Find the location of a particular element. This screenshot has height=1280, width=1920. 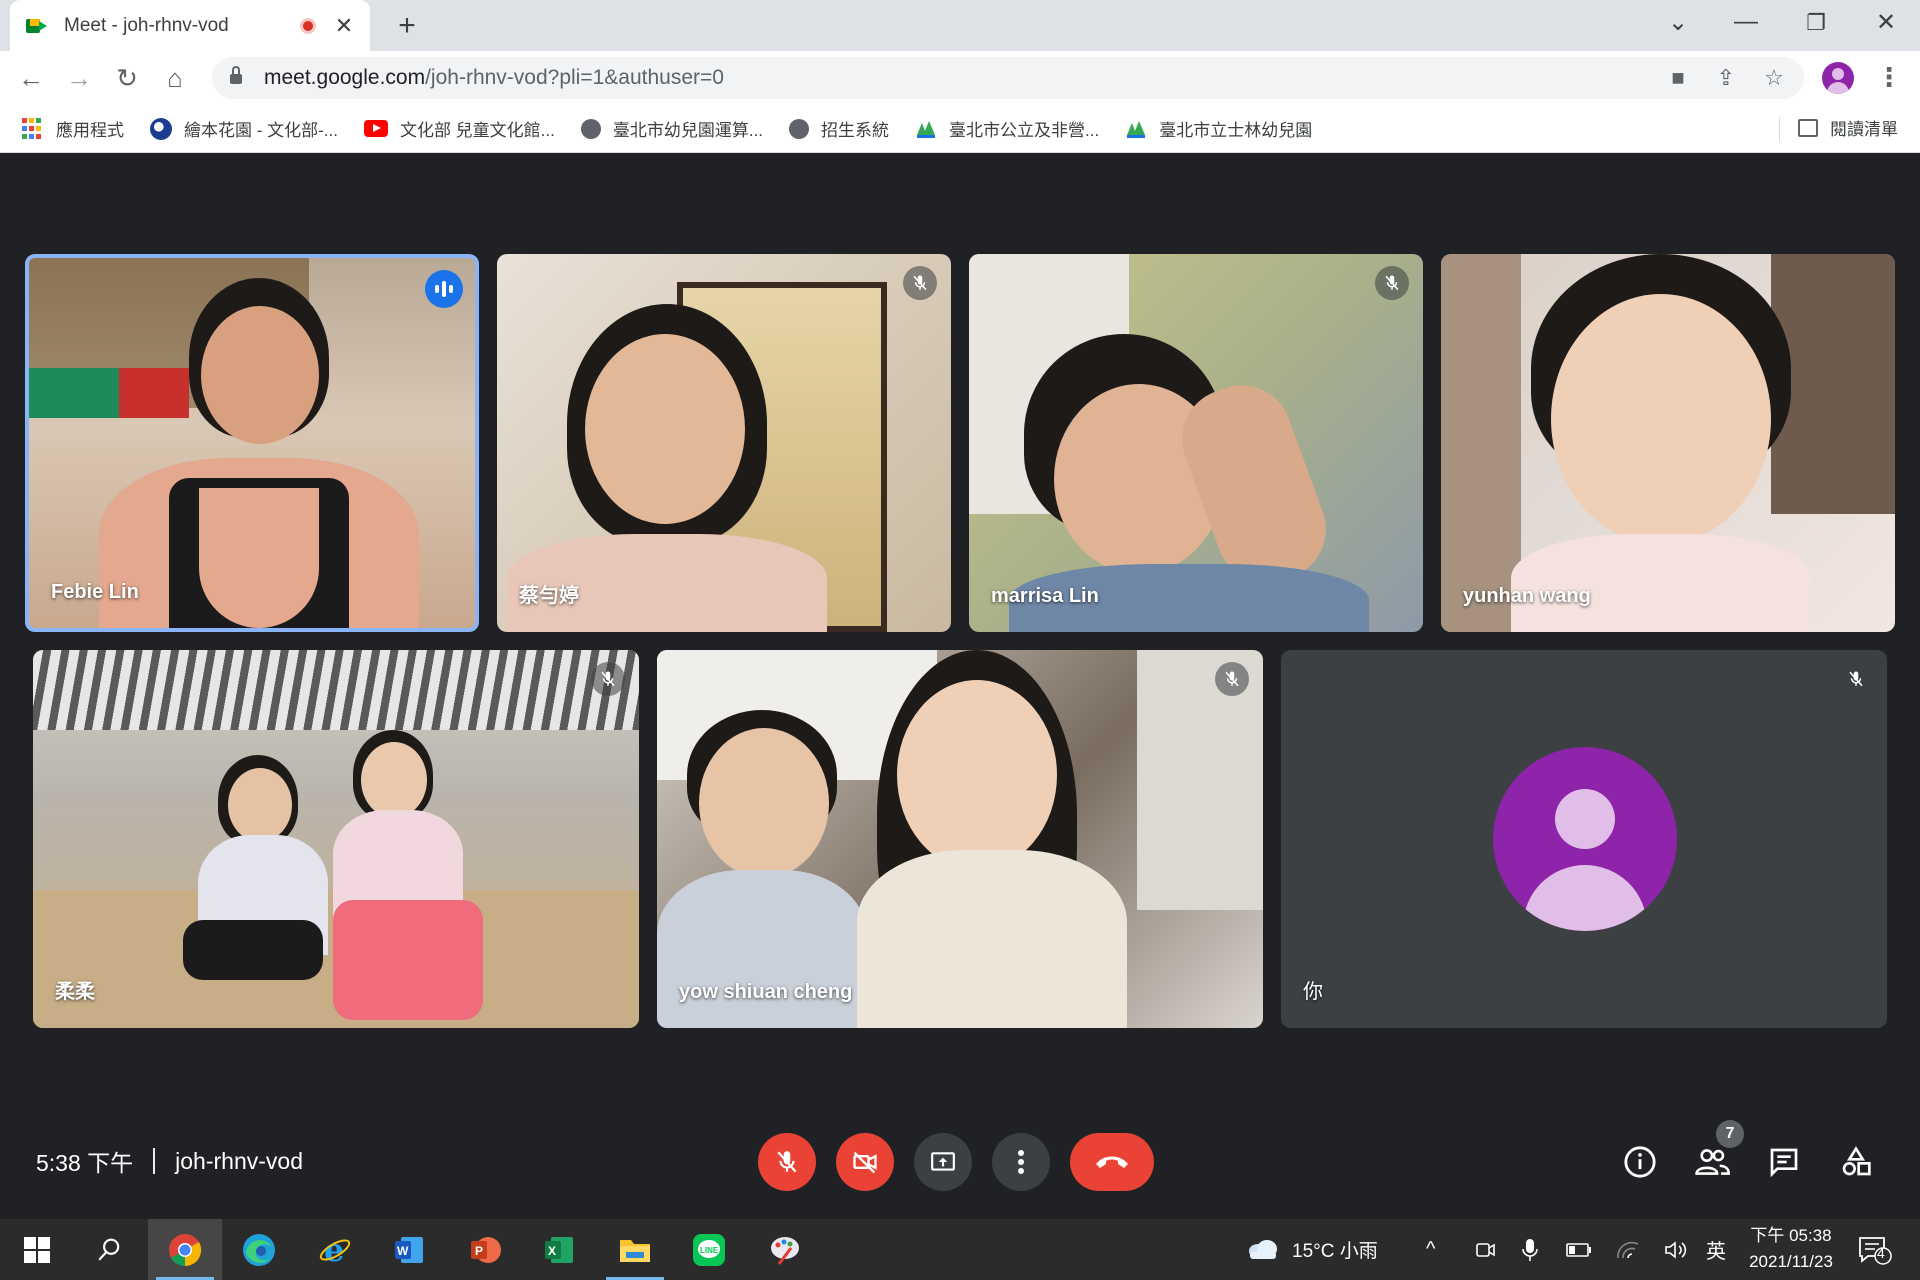

chrome-menu-icon: ⋮ is located at coordinates (1889, 77).